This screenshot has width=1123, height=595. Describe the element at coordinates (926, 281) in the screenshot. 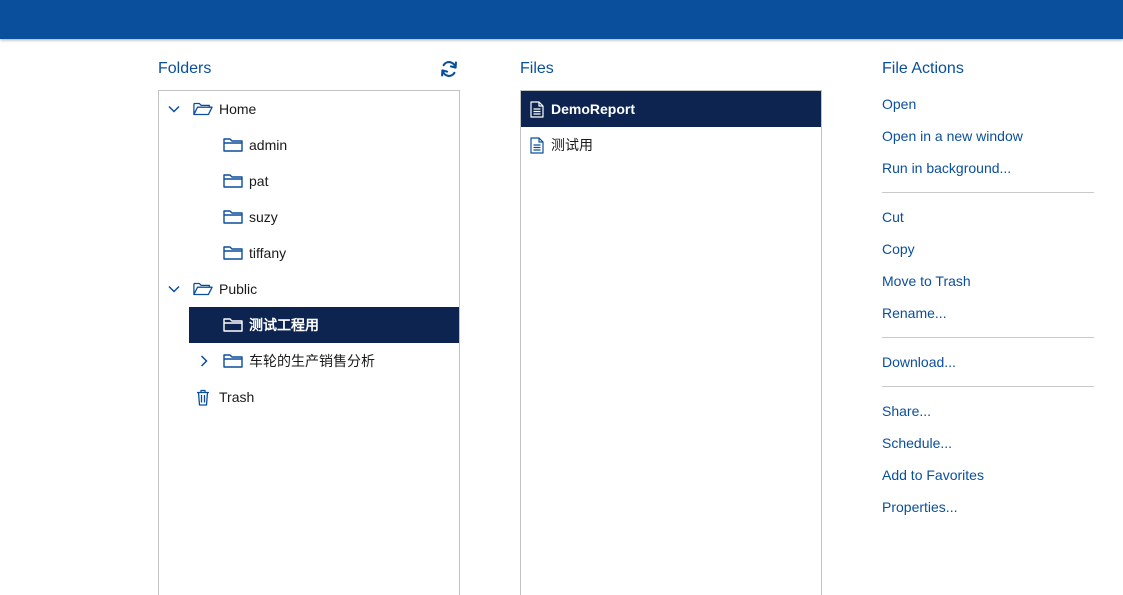

I see `action-move-to-trash: Move to Trash` at that location.